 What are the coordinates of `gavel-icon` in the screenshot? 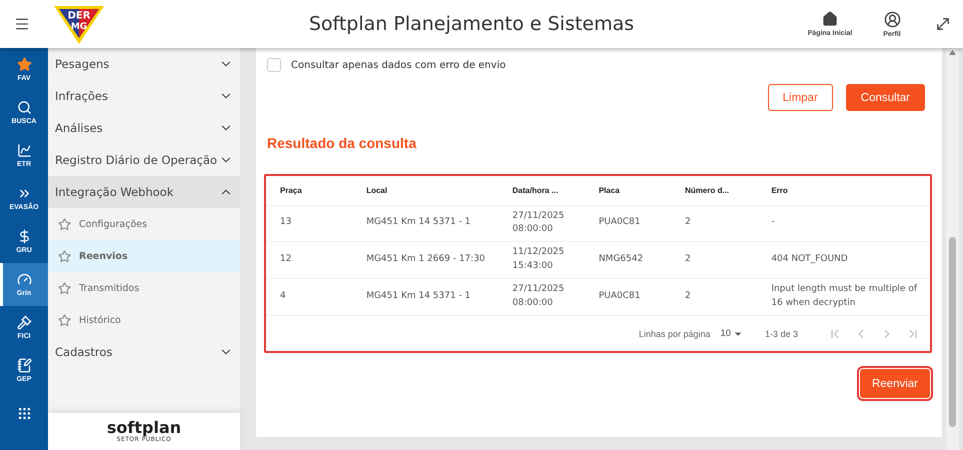 It's located at (24, 322).